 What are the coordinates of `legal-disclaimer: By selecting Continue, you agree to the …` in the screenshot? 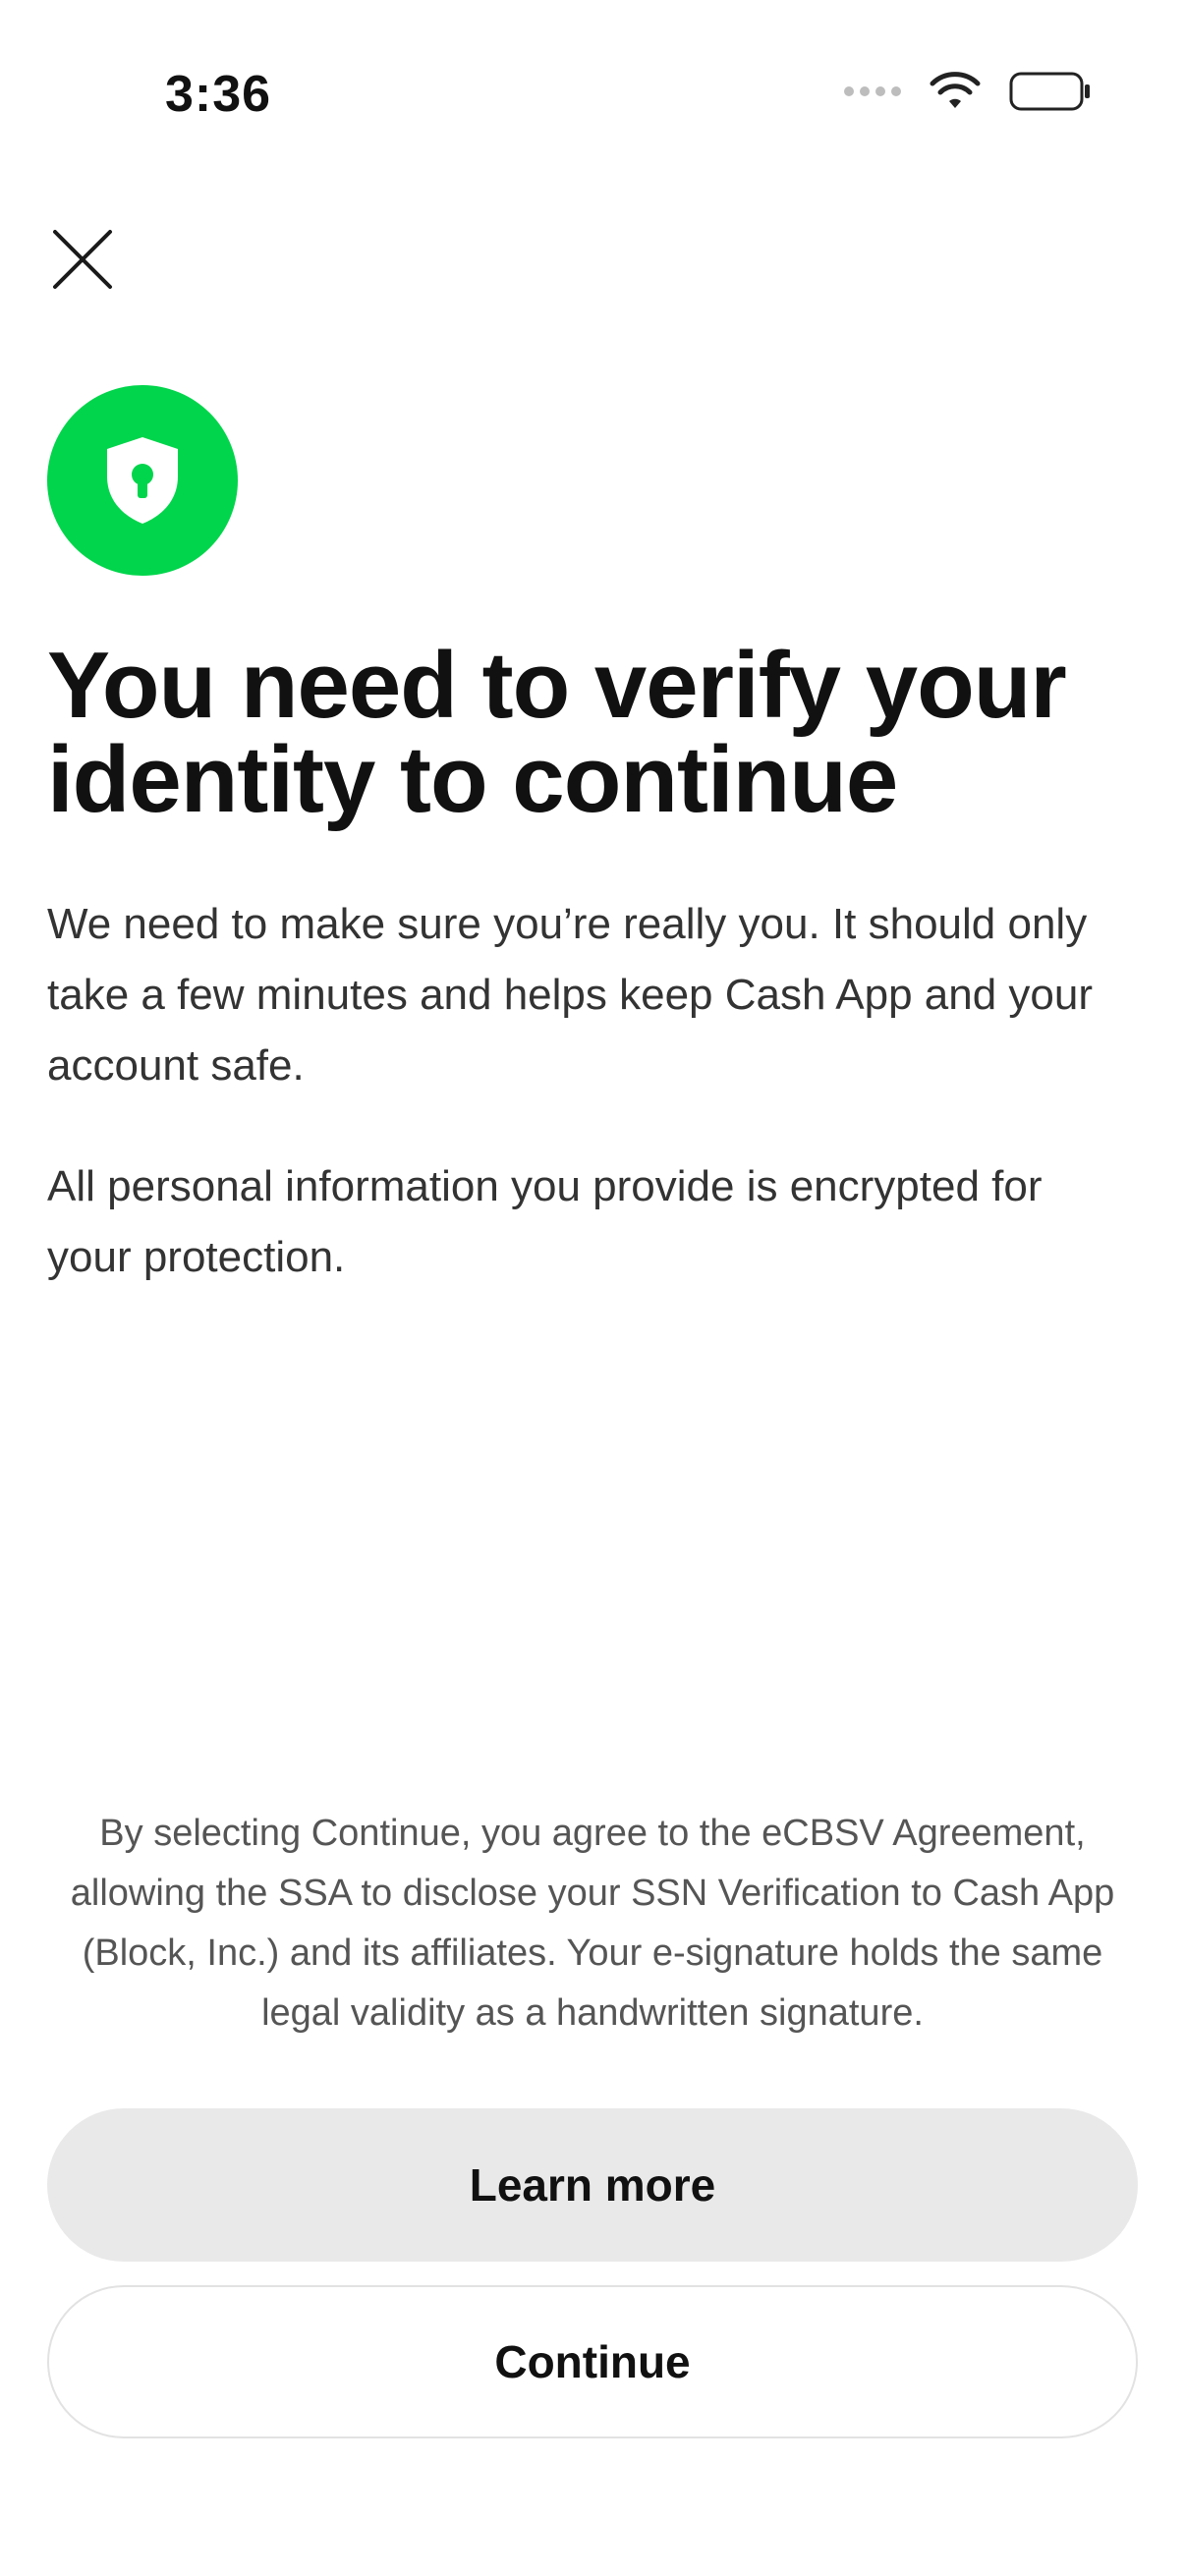 It's located at (592, 1923).